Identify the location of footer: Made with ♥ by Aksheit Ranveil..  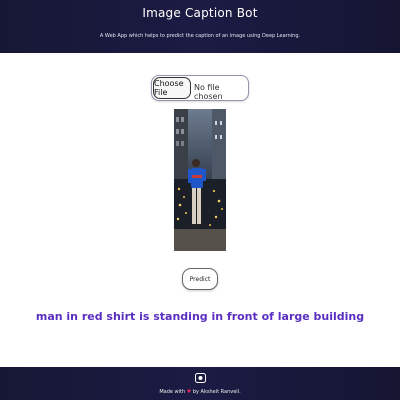
(200, 383).